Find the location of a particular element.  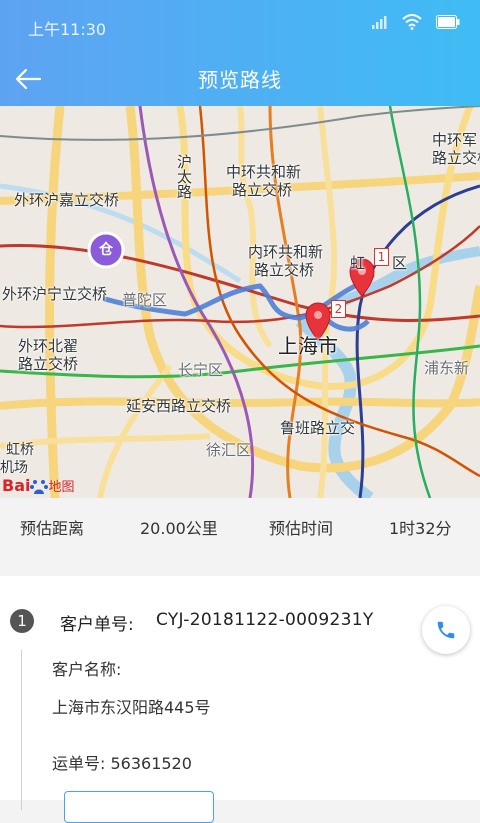

order-index-badge: 1 is located at coordinates (22, 621).